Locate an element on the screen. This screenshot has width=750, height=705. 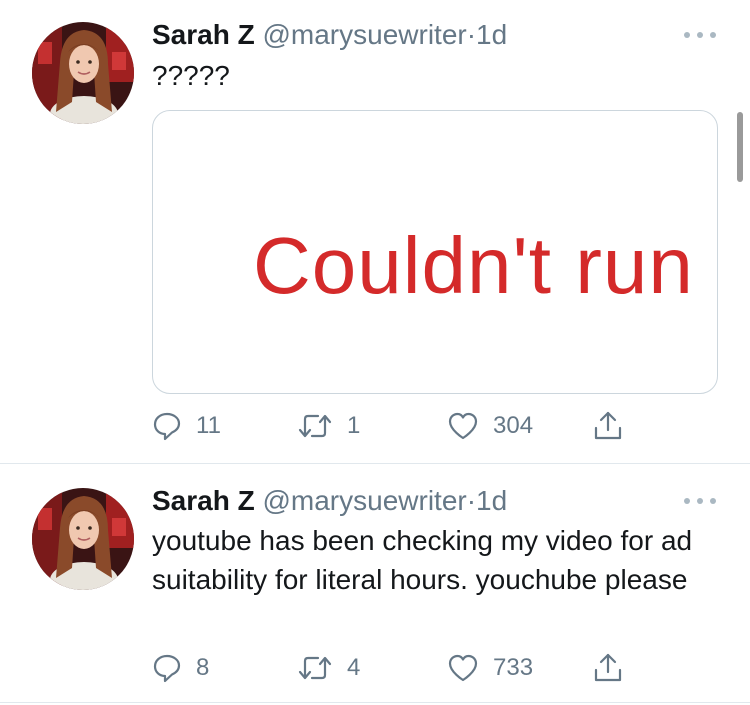
reply-count: 8 is located at coordinates (203, 667).